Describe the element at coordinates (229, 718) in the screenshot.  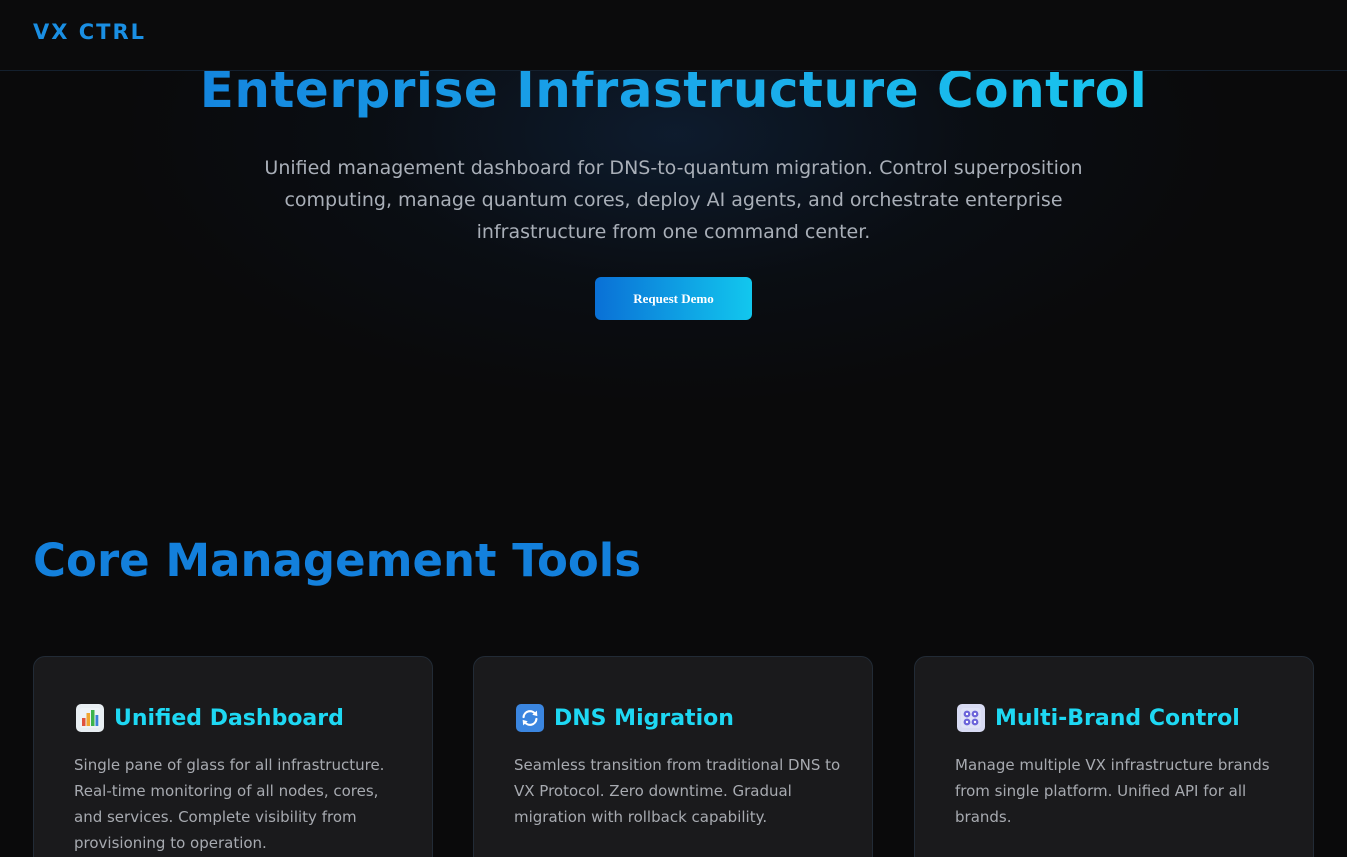
I see `card-title: Unified Dashboard` at that location.